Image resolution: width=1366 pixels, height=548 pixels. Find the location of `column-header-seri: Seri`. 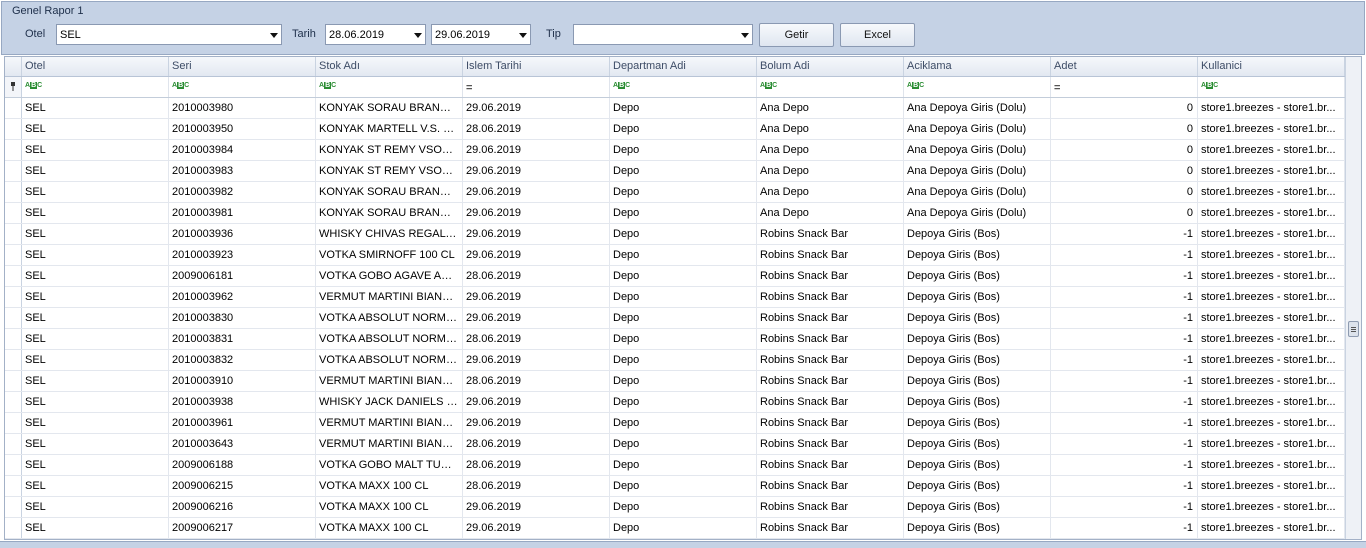

column-header-seri: Seri is located at coordinates (242, 66).